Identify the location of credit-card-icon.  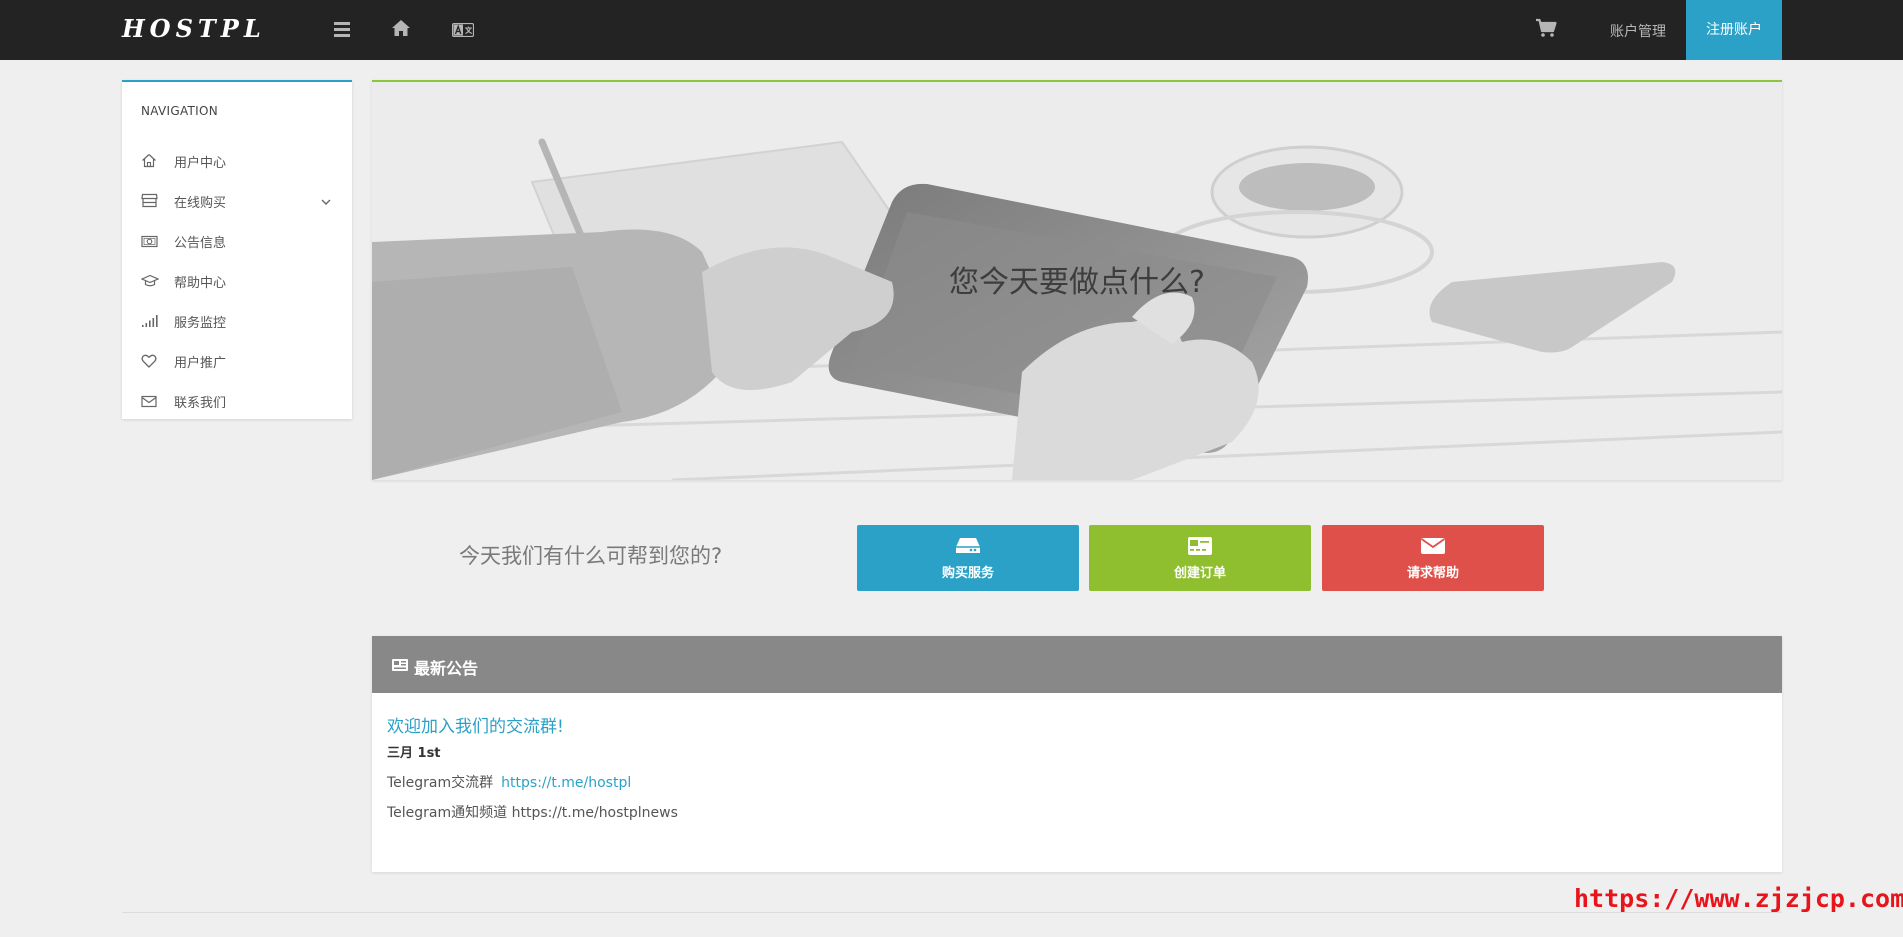
(1200, 546).